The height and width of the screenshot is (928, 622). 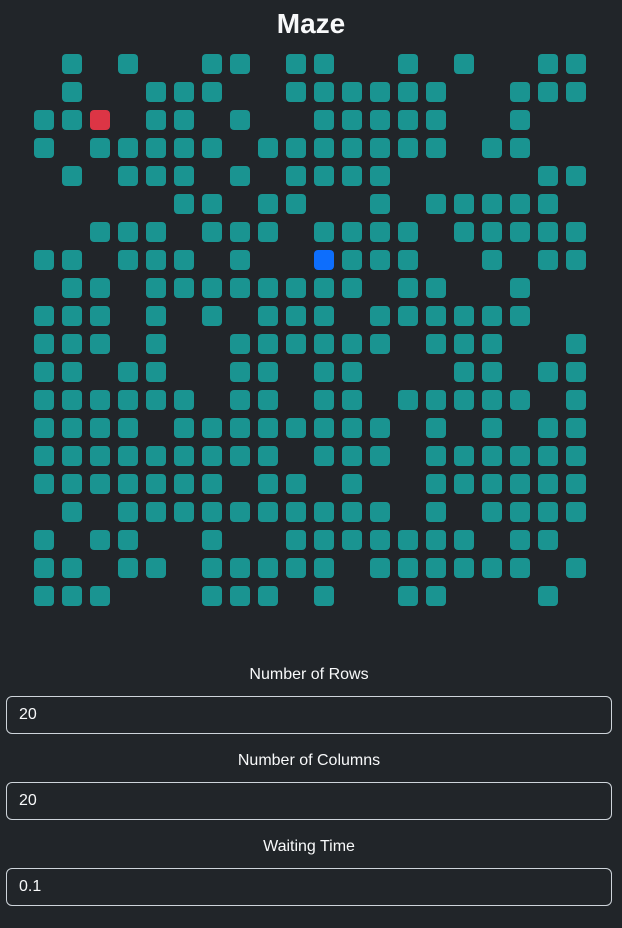 What do you see at coordinates (309, 887) in the screenshot?
I see `waiting-time-input` at bounding box center [309, 887].